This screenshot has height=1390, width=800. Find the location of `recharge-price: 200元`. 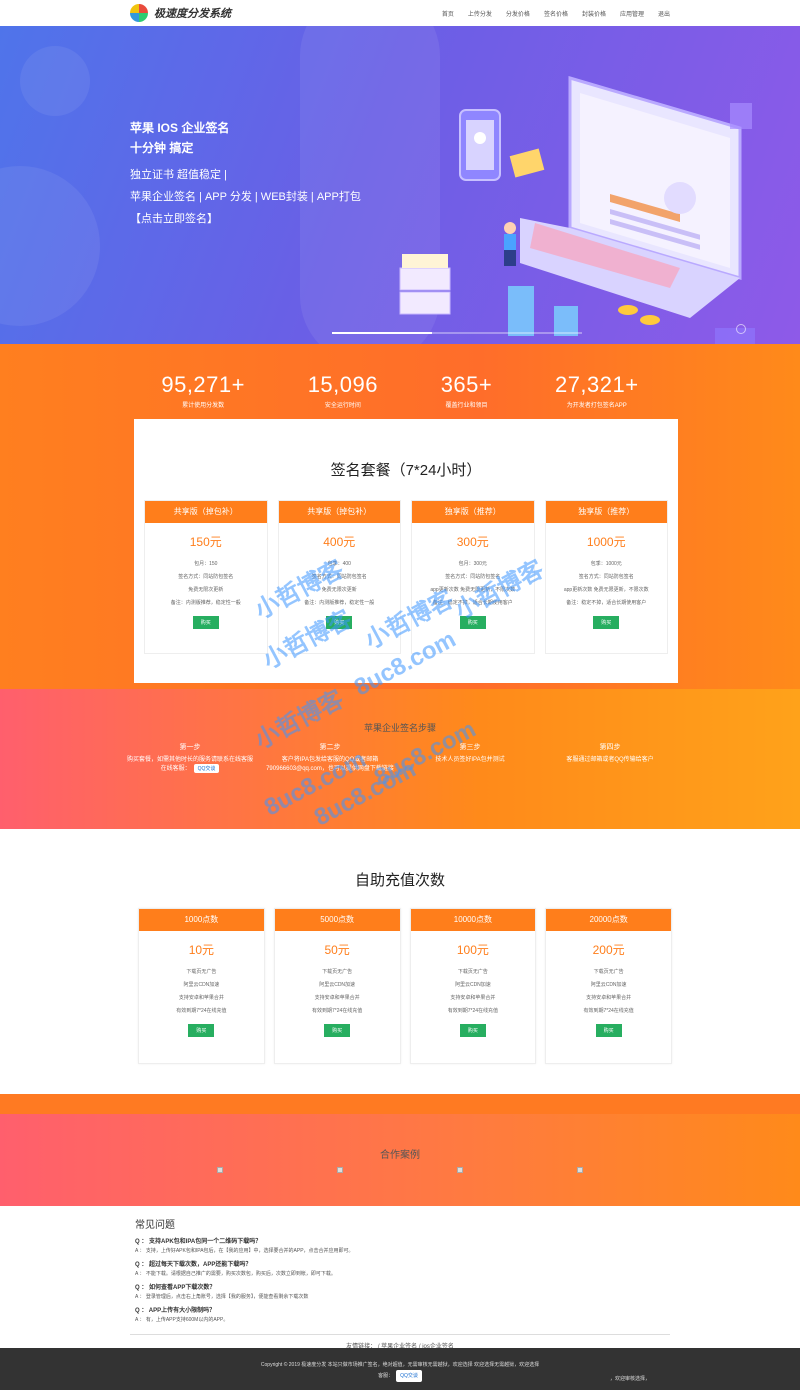

recharge-price: 200元 is located at coordinates (608, 950).